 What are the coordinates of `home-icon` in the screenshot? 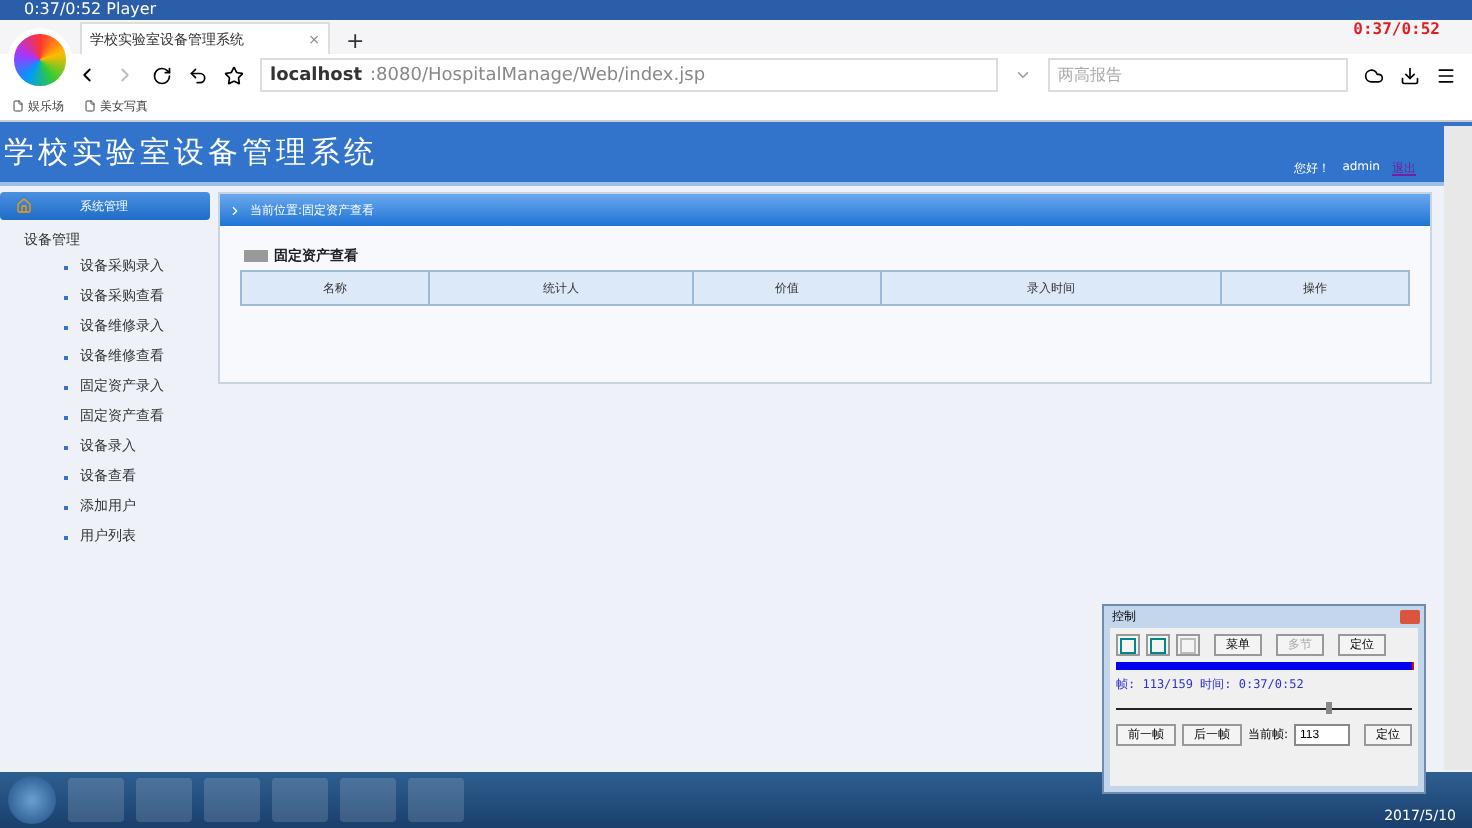 It's located at (24, 206).